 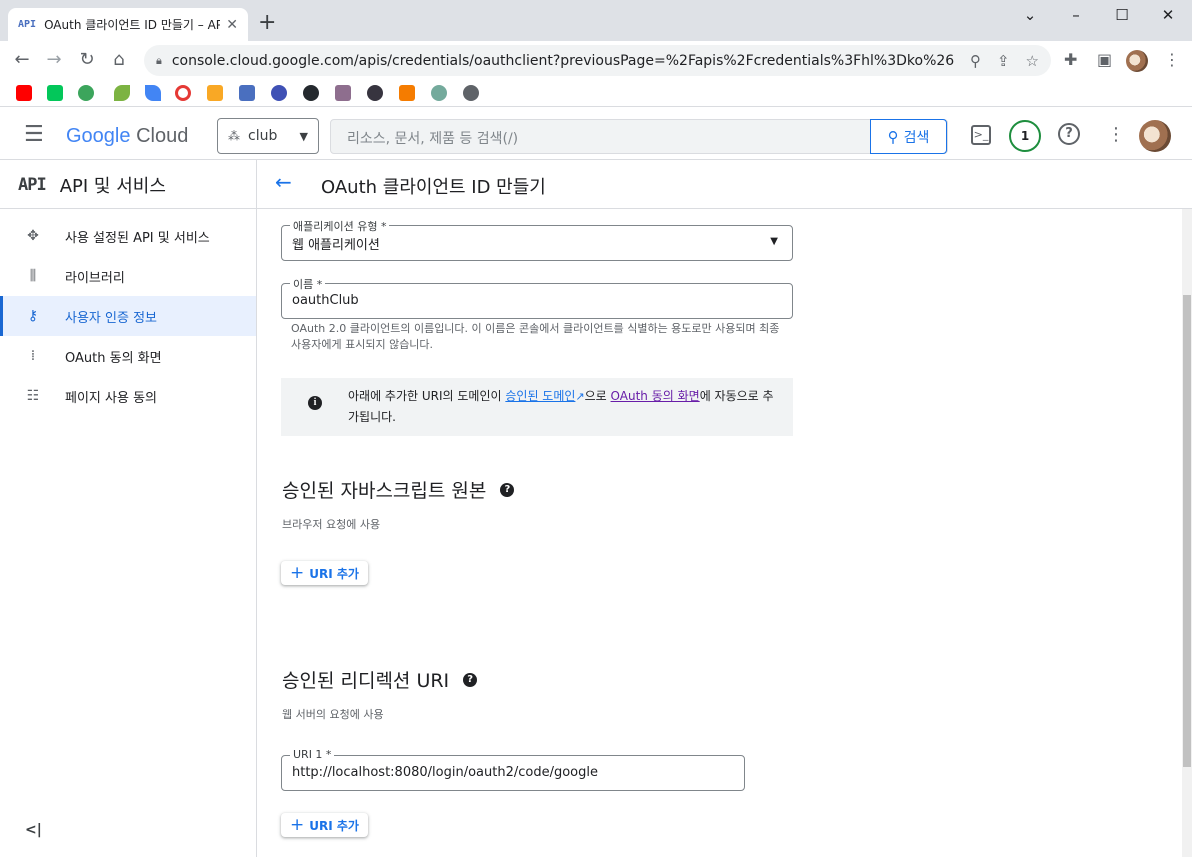 What do you see at coordinates (1032, 61) in the screenshot?
I see `star-icon: ☆` at bounding box center [1032, 61].